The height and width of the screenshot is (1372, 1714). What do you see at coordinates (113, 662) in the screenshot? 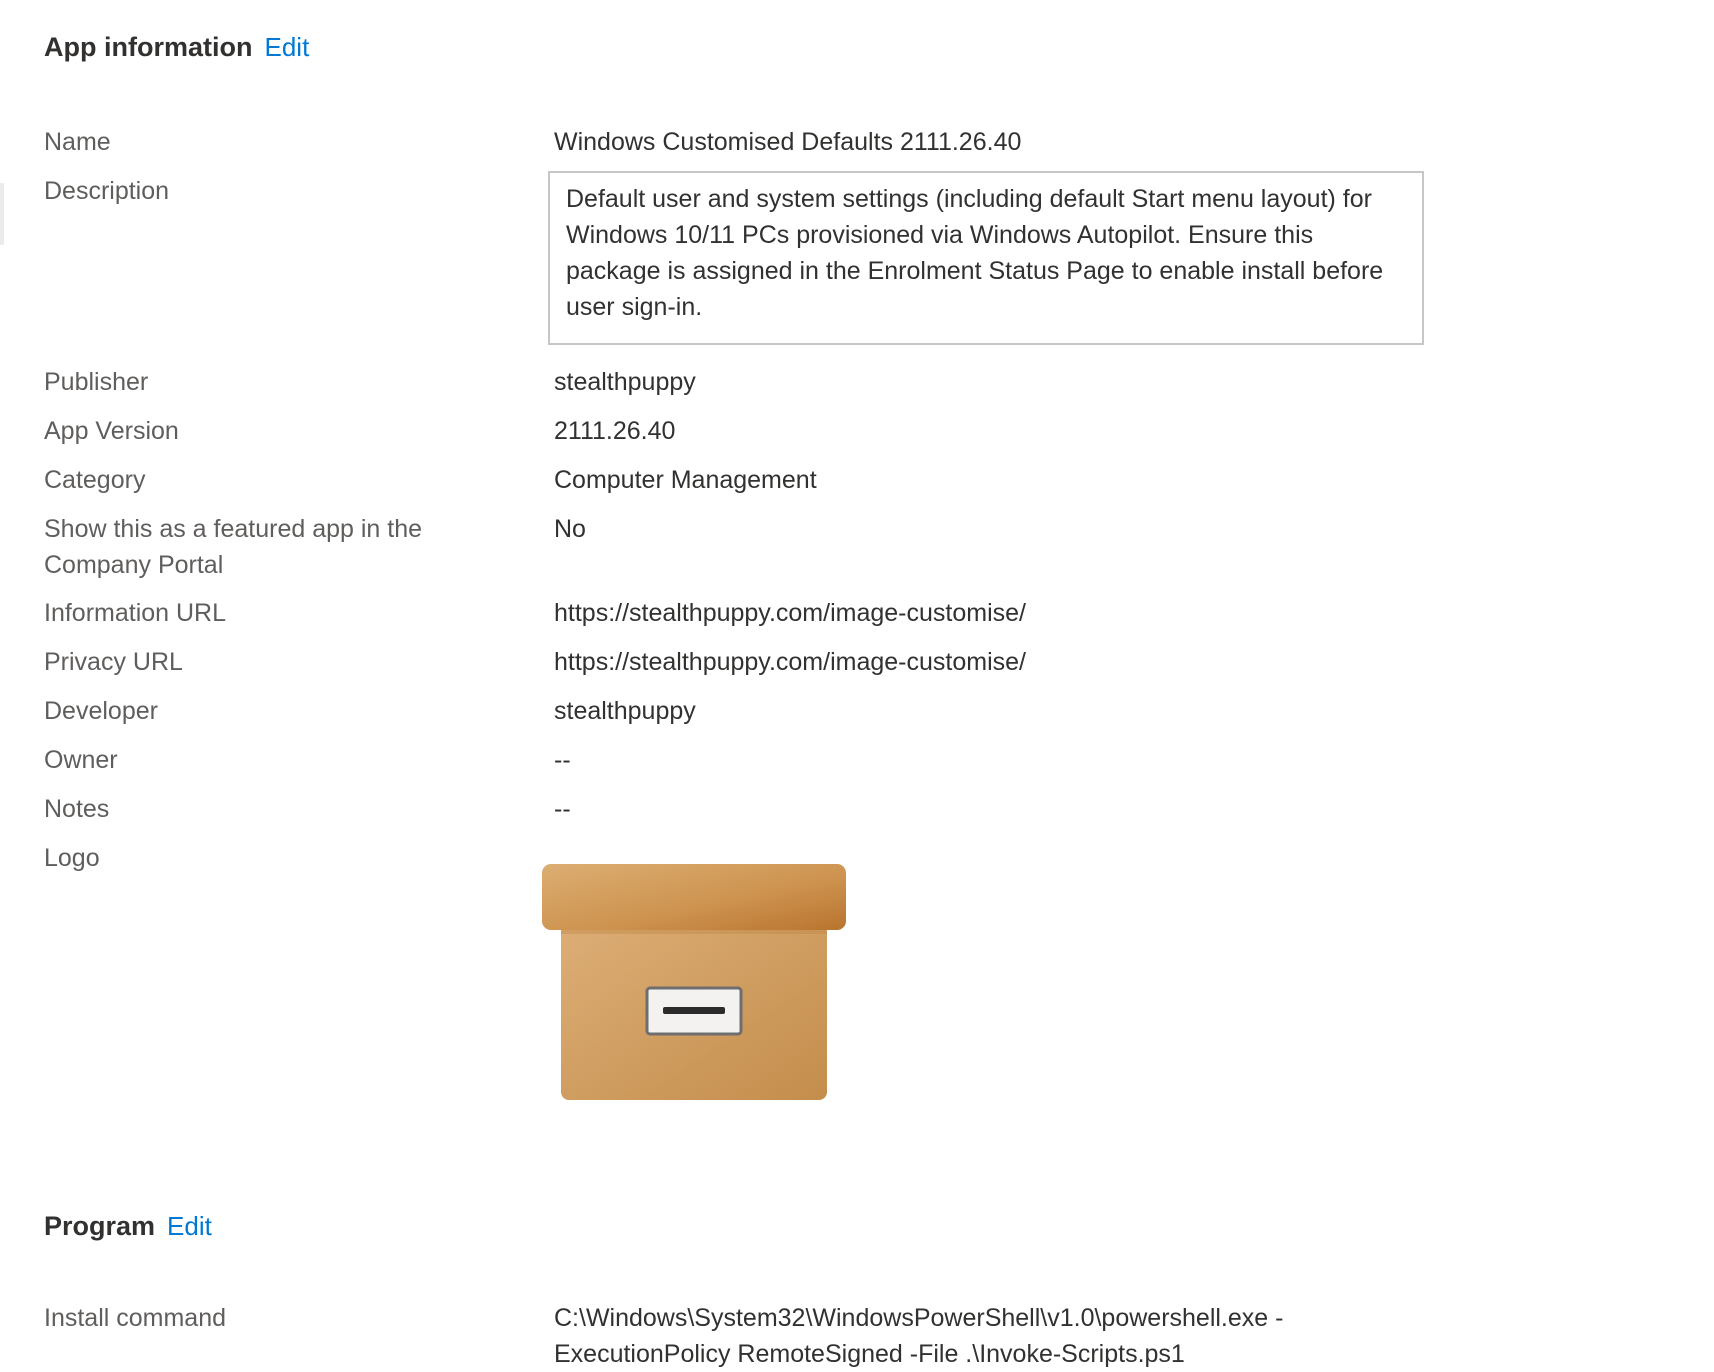
I see `privacy-url-label: Privacy URL` at bounding box center [113, 662].